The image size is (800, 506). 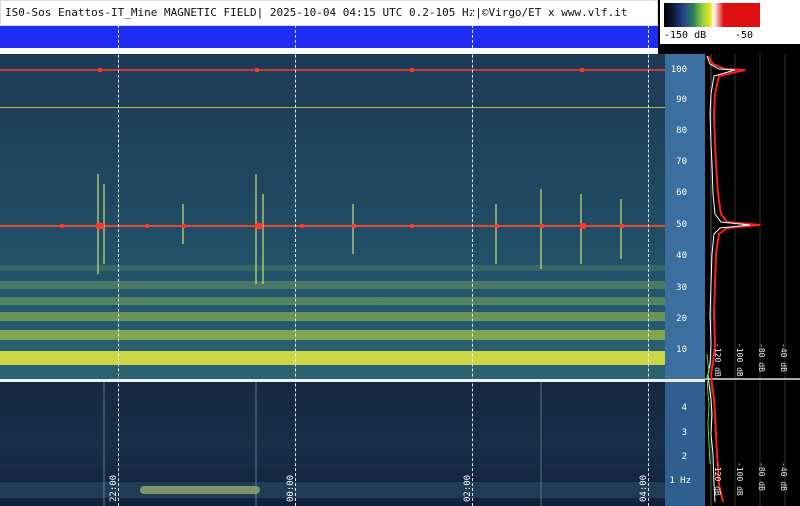 I want to click on noise-burst, so click(x=200, y=490).